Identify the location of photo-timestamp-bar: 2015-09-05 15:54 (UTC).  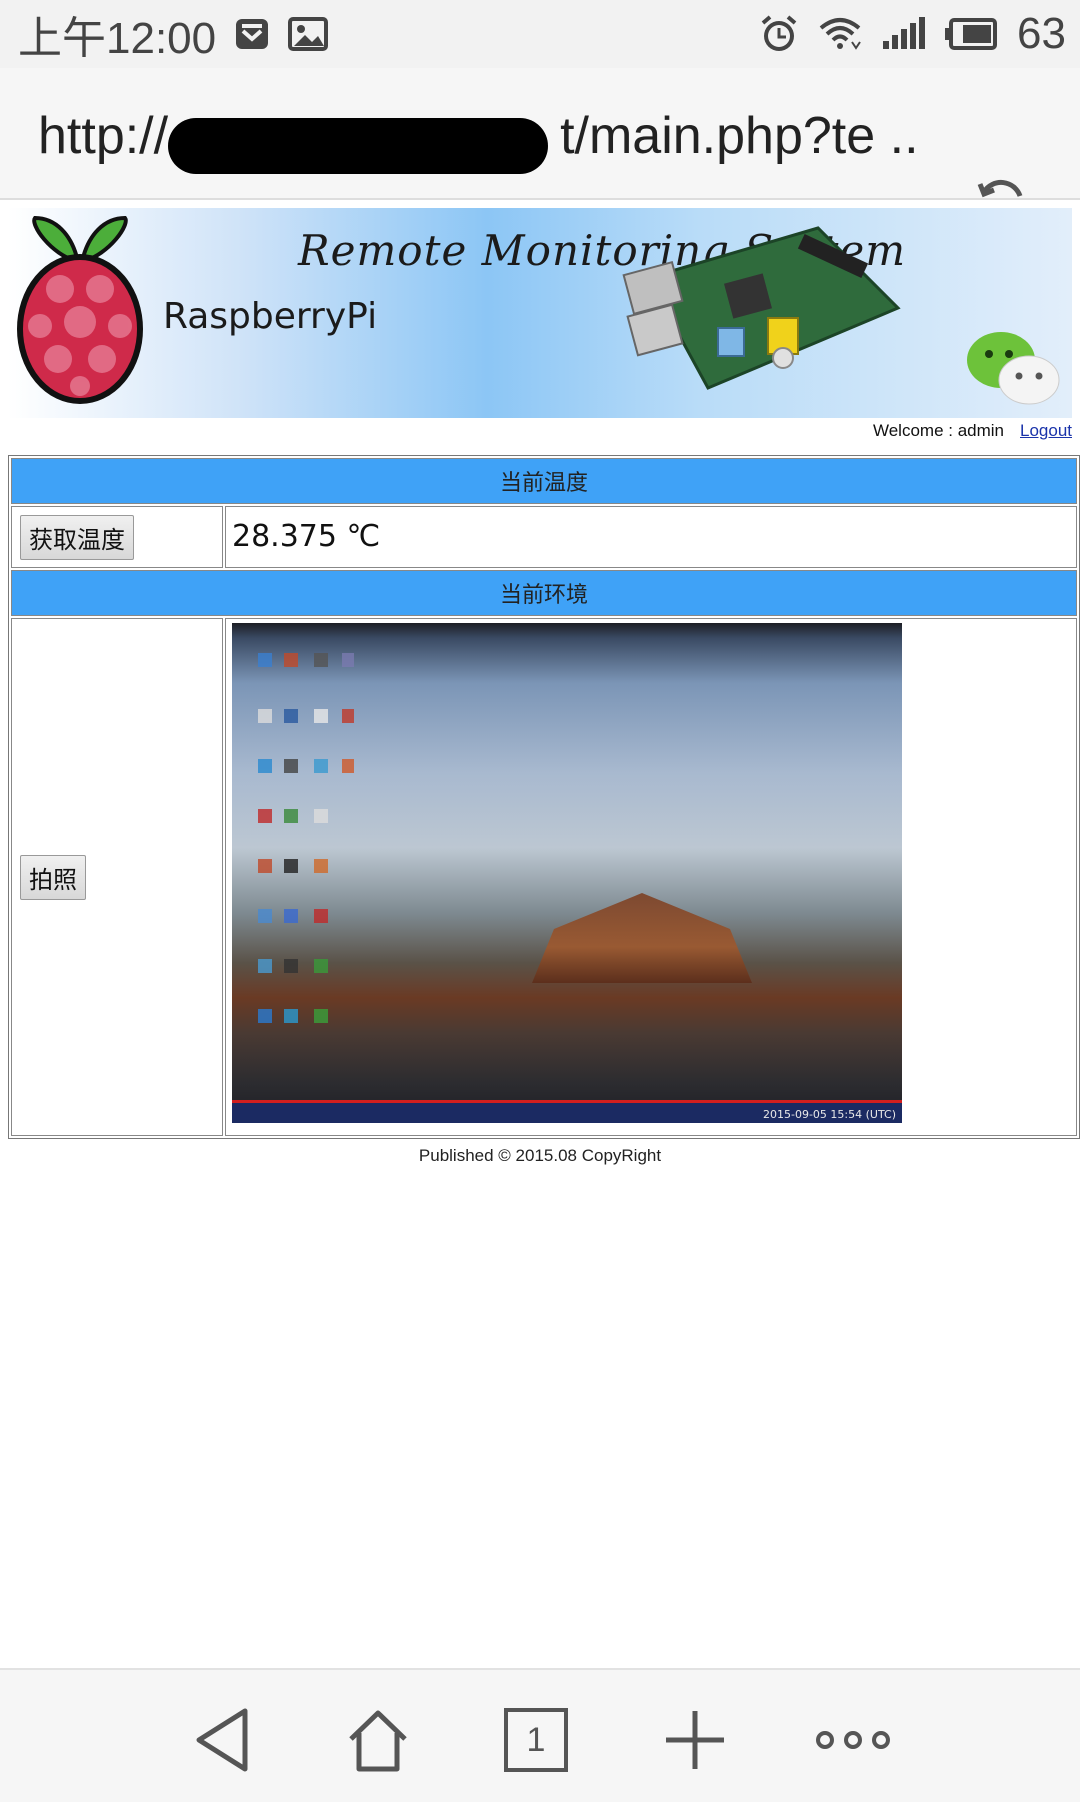
(567, 1111).